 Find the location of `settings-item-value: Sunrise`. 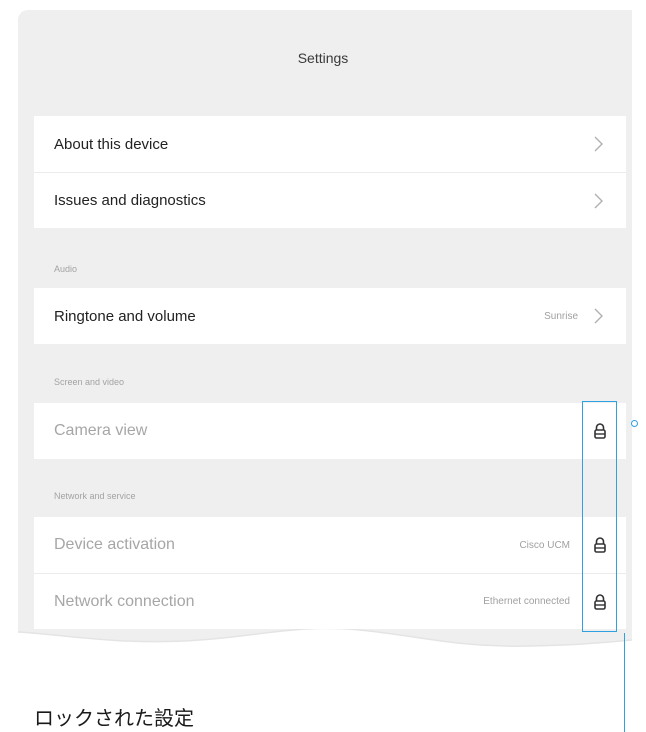

settings-item-value: Sunrise is located at coordinates (561, 316).